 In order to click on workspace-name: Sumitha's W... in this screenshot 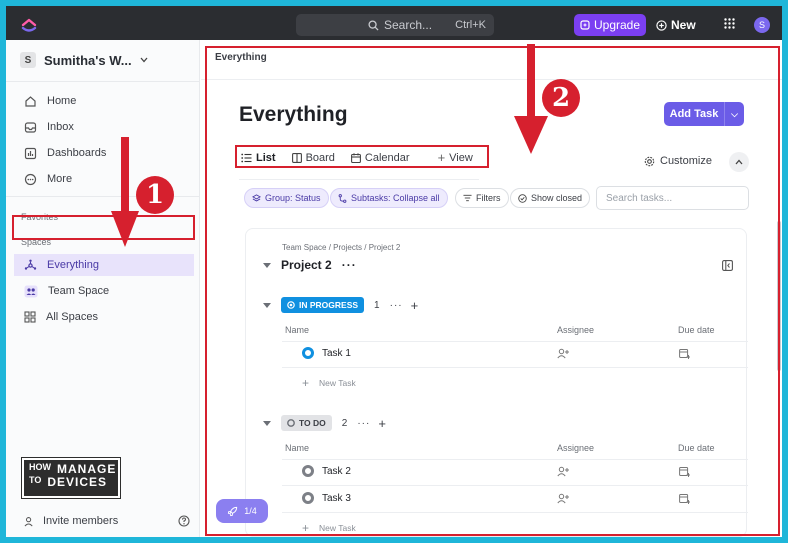, I will do `click(88, 60)`.